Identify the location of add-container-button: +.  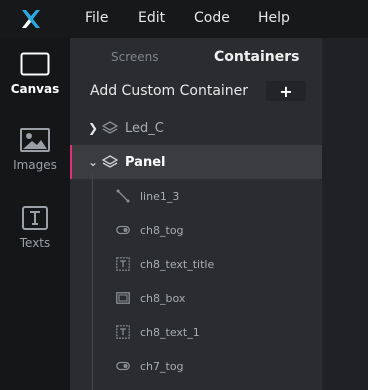
(286, 91).